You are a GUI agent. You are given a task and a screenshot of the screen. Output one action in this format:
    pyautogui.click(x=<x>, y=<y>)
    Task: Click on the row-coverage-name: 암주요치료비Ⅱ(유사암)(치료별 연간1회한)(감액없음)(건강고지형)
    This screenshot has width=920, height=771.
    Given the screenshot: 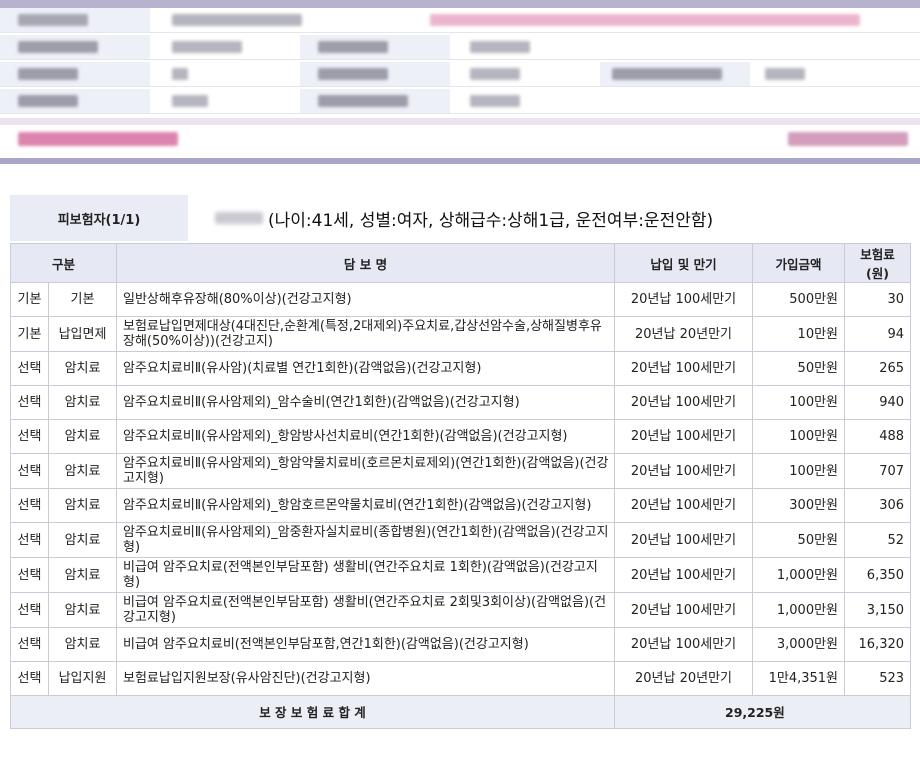 What is the action you would take?
    pyautogui.click(x=366, y=368)
    